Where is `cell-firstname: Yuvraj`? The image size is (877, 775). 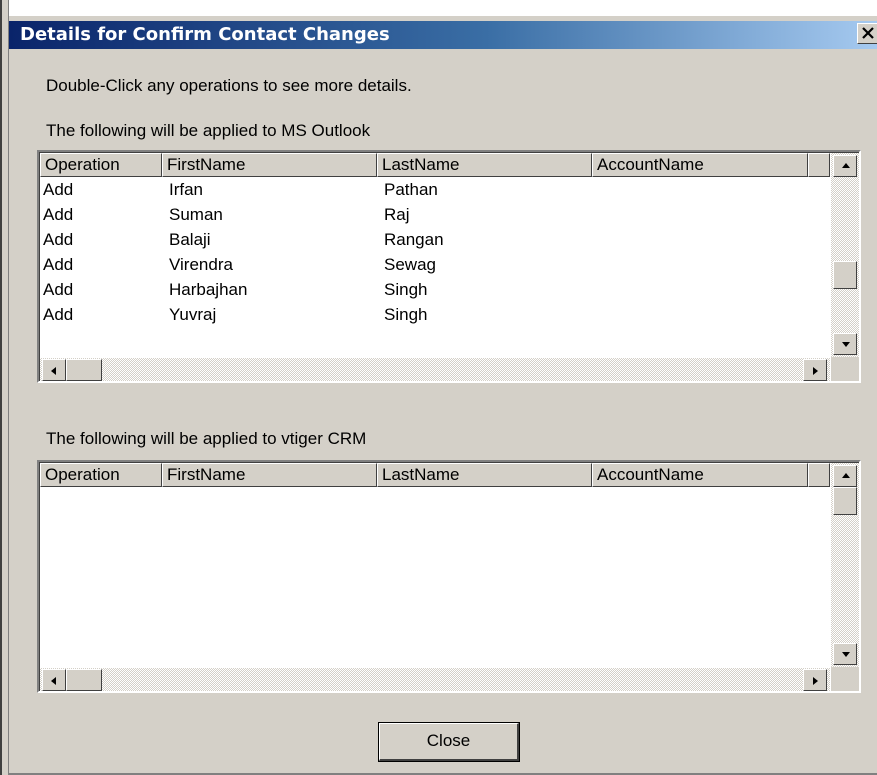 cell-firstname: Yuvraj is located at coordinates (193, 314).